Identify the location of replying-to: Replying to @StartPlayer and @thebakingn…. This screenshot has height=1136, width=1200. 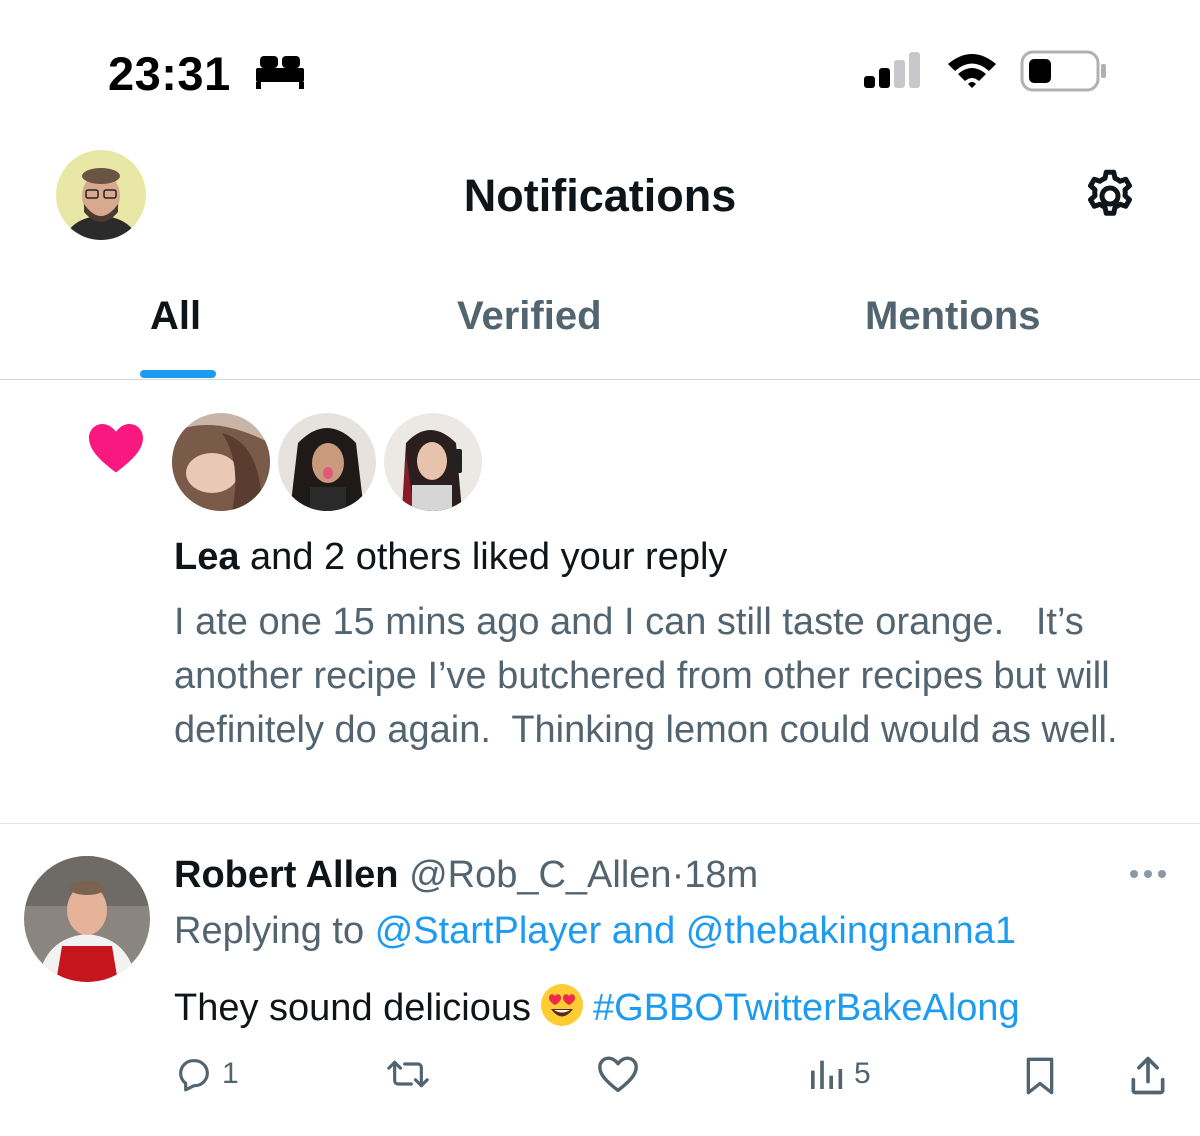
(595, 931).